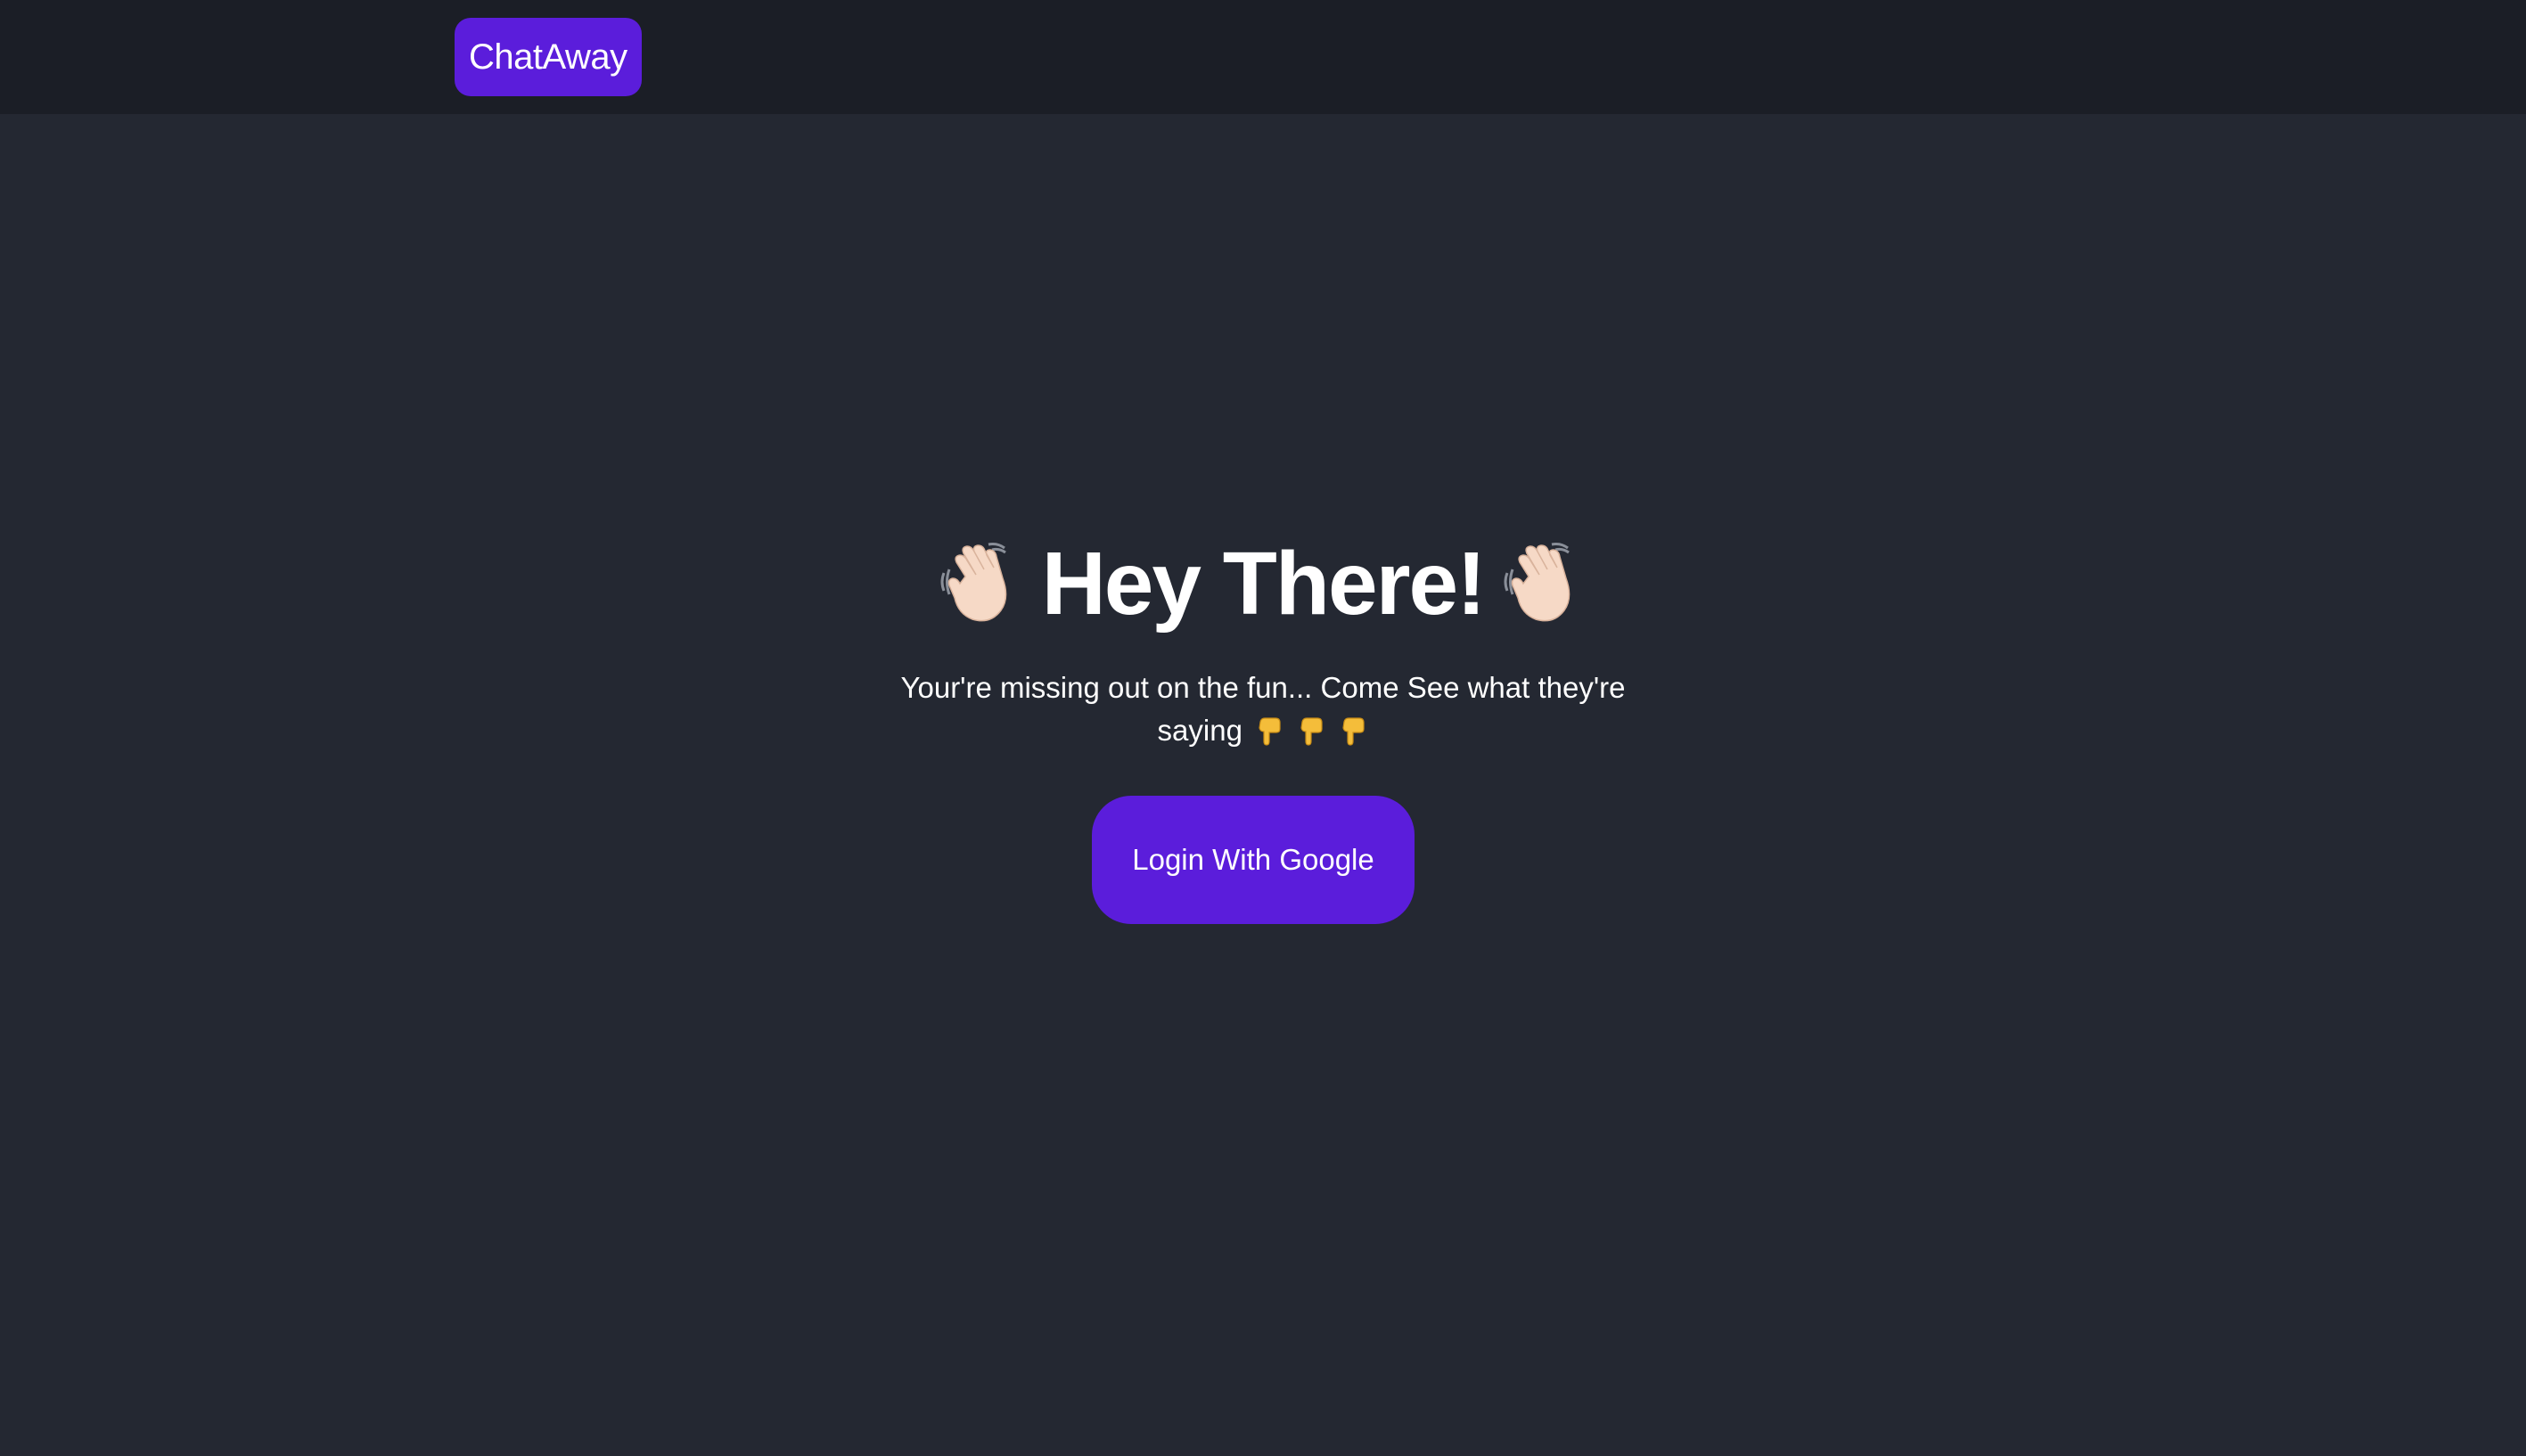  What do you see at coordinates (1254, 860) in the screenshot?
I see `login-with-google-button: Login With Google` at bounding box center [1254, 860].